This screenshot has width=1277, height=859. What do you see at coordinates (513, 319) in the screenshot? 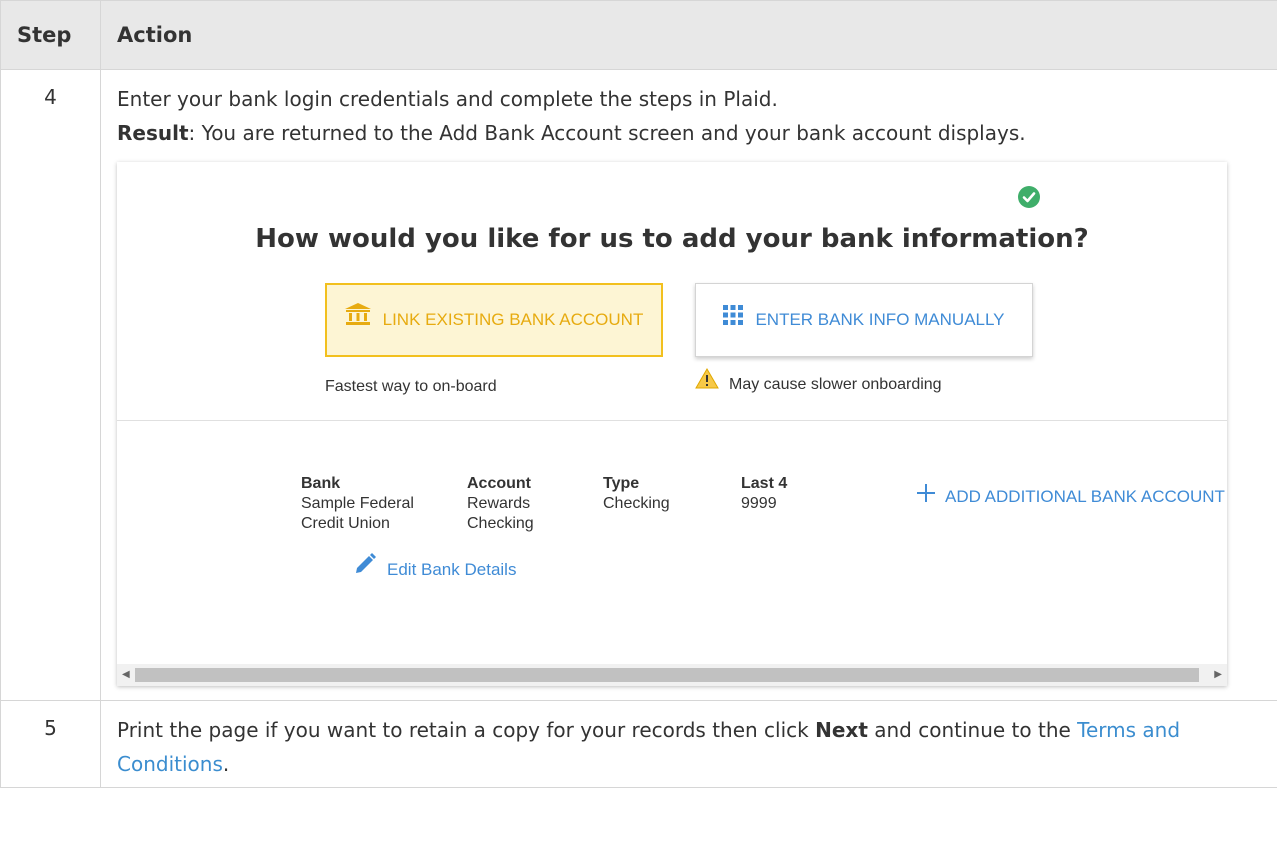
I see `link-button-label: LINK EXISTING BANK ACCOUNT` at bounding box center [513, 319].